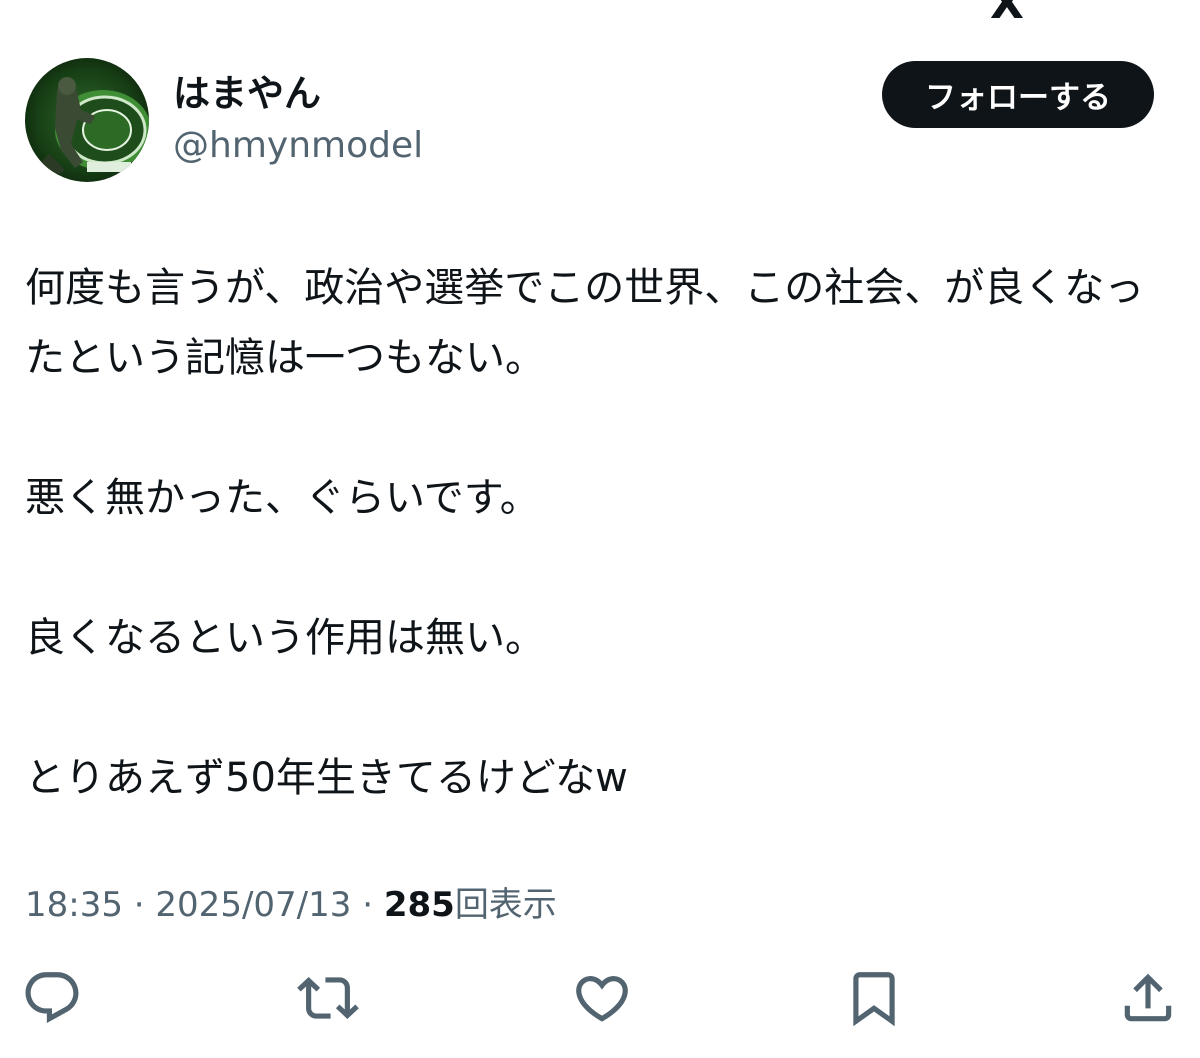 This screenshot has height=1058, width=1200. I want to click on bookmark-button, so click(874, 998).